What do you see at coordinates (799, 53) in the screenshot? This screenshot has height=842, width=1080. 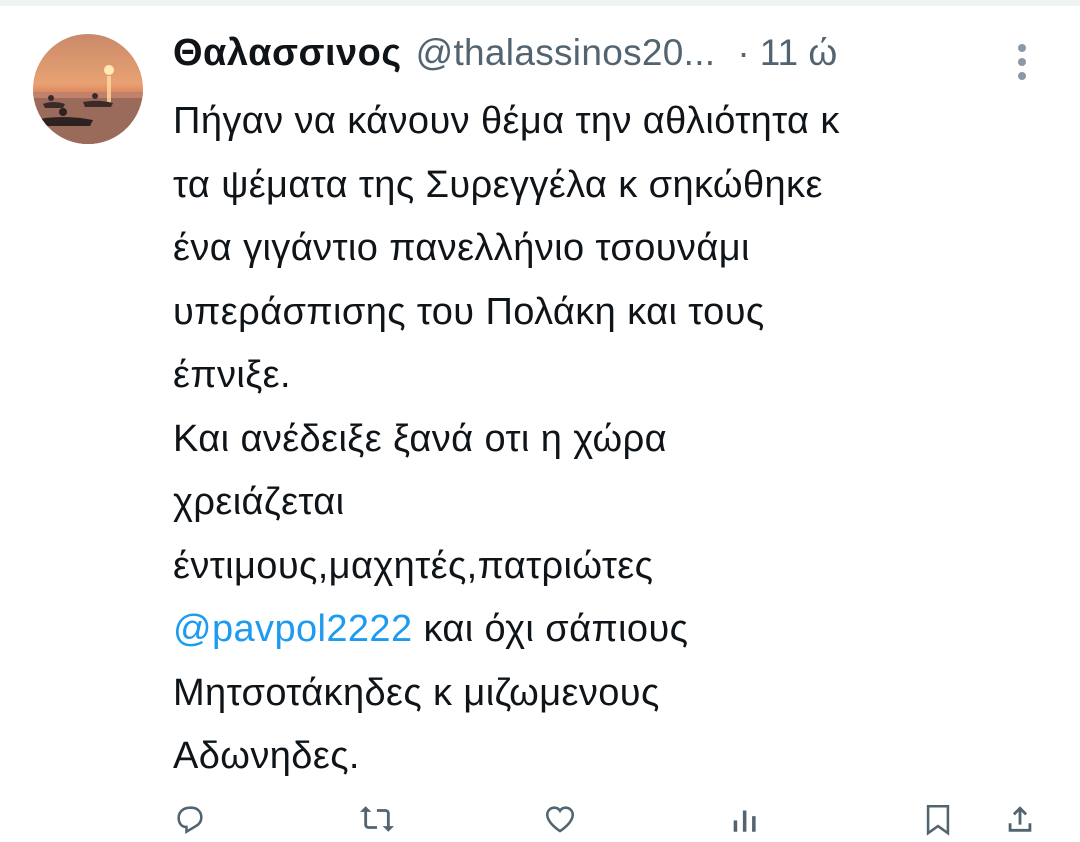 I see `timestamp: 11 ώ` at bounding box center [799, 53].